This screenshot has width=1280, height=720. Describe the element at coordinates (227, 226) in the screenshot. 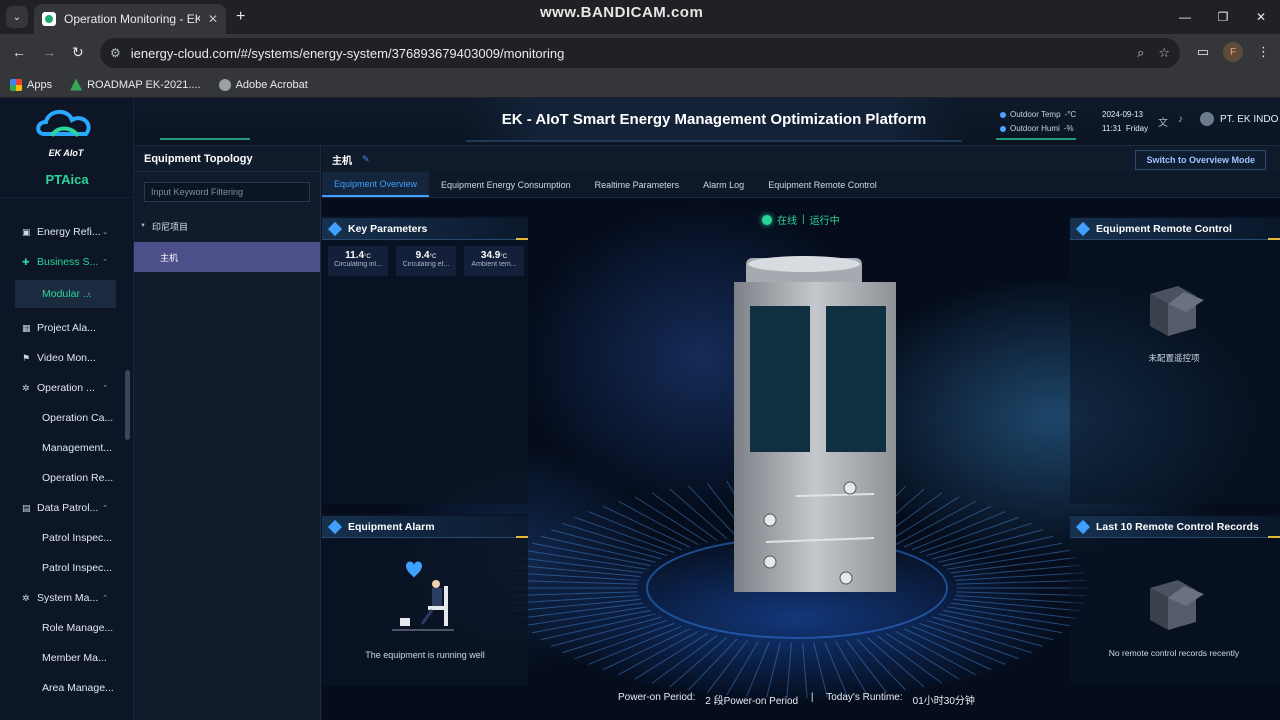

I see `tree-root-node: ▼ 印尼项目` at that location.